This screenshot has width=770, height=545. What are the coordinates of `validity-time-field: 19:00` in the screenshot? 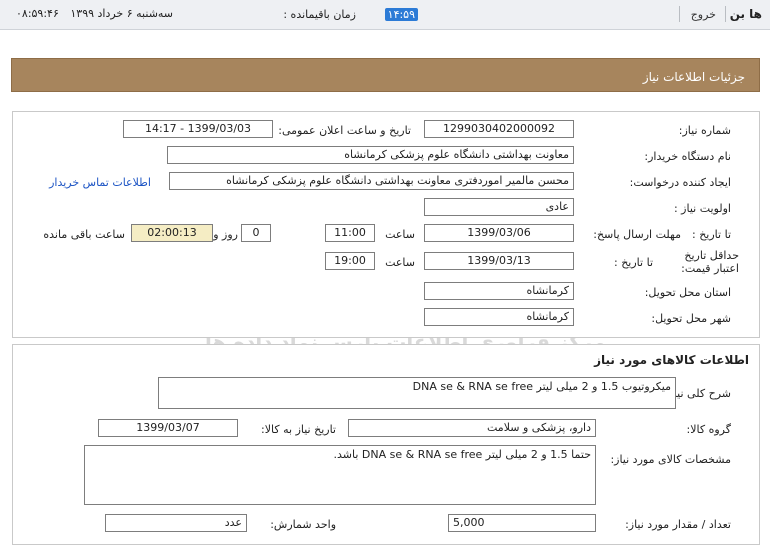 It's located at (350, 261).